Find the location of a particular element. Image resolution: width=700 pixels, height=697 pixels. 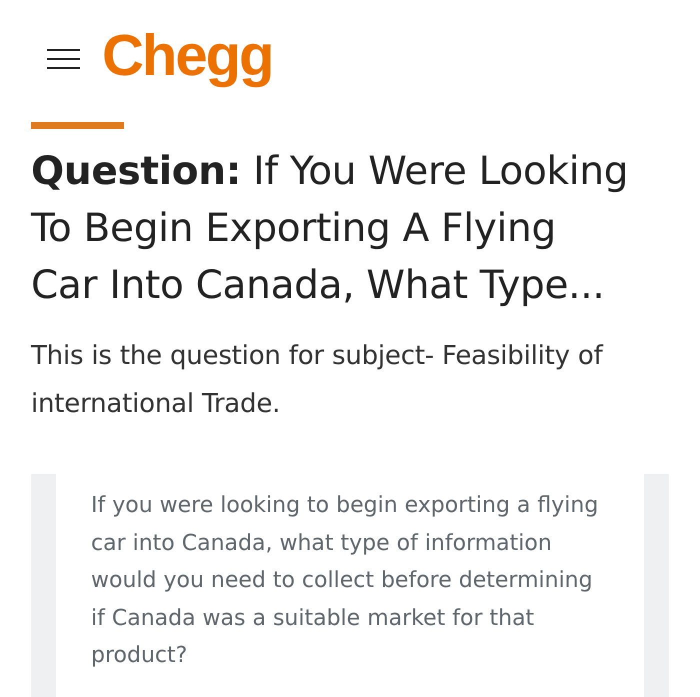

question-subject: This is the question for subject- Feasibility of international Trade. is located at coordinates (317, 380).